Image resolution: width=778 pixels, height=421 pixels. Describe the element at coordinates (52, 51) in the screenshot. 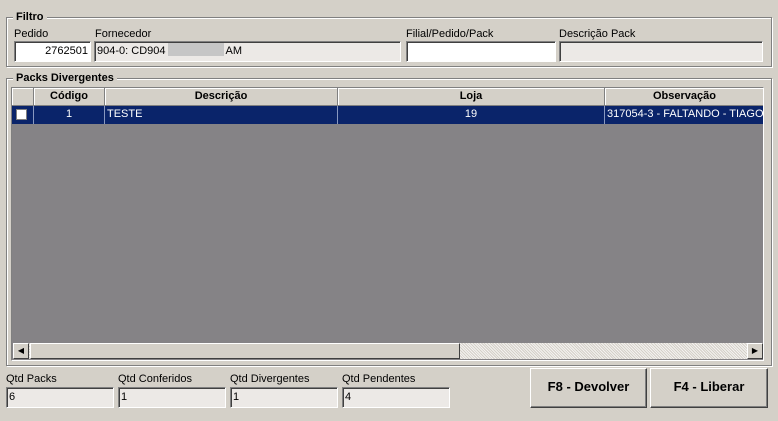

I see `pedido-input: 2762501` at that location.